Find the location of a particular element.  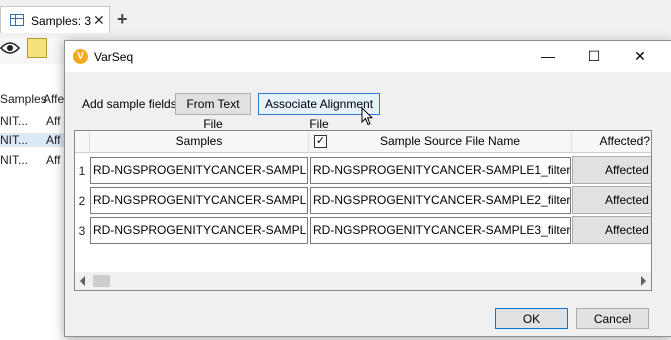

edit-icon is located at coordinates (37, 48).